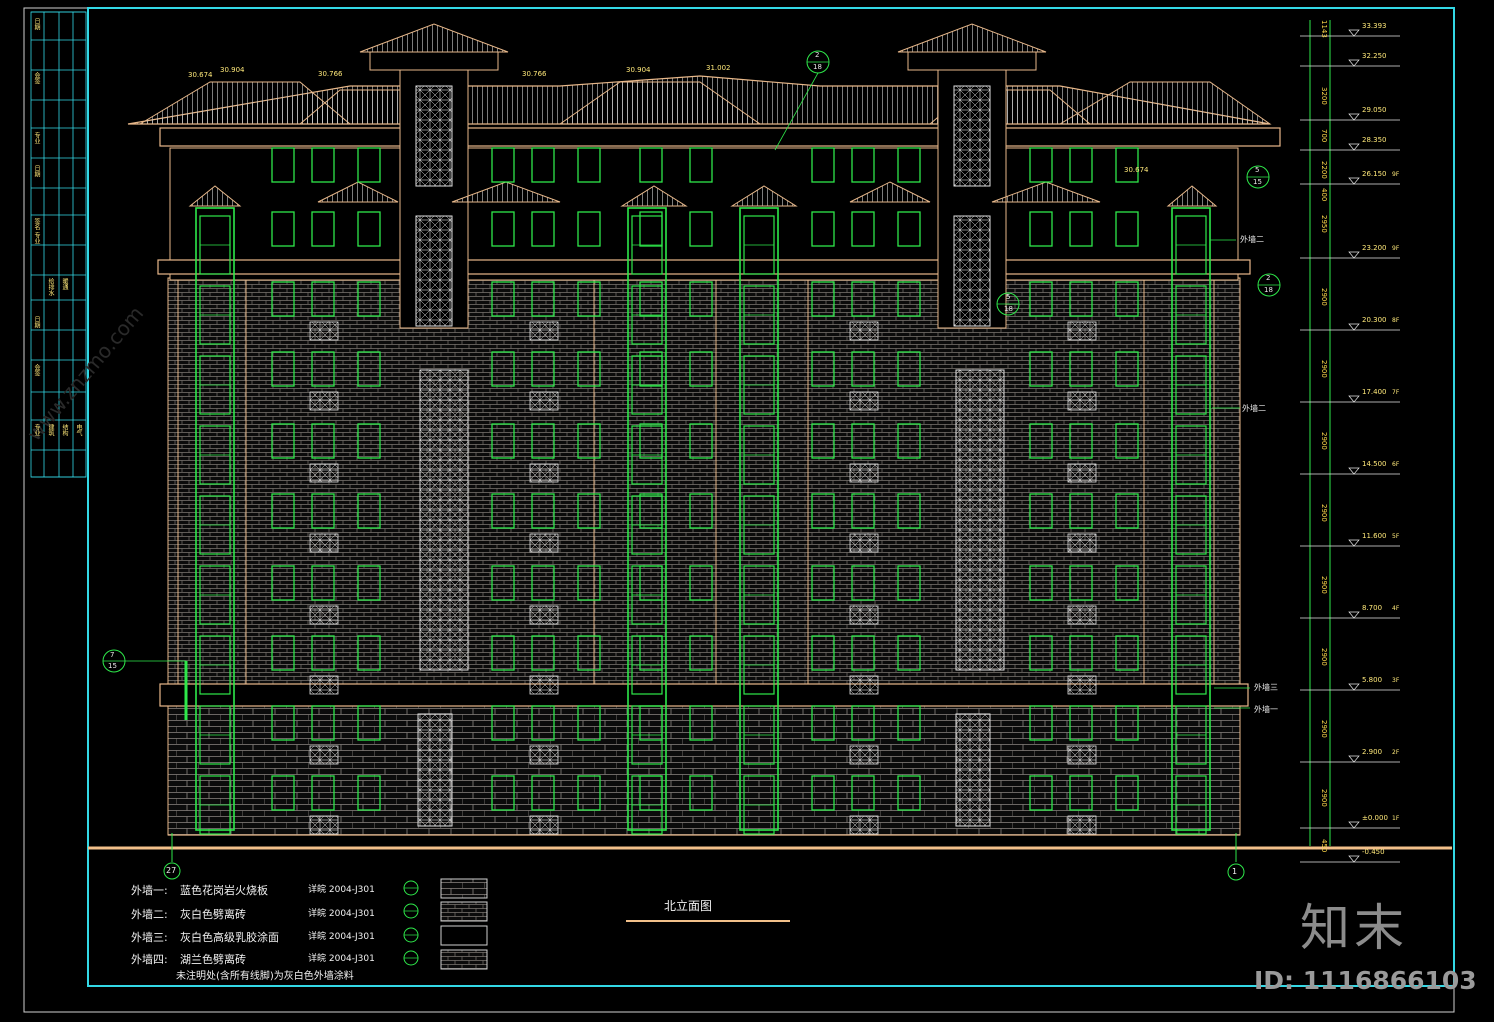 This screenshot has width=1494, height=1022. Describe the element at coordinates (232, 70) in the screenshot. I see `roof-elev-label: 30.904` at that location.